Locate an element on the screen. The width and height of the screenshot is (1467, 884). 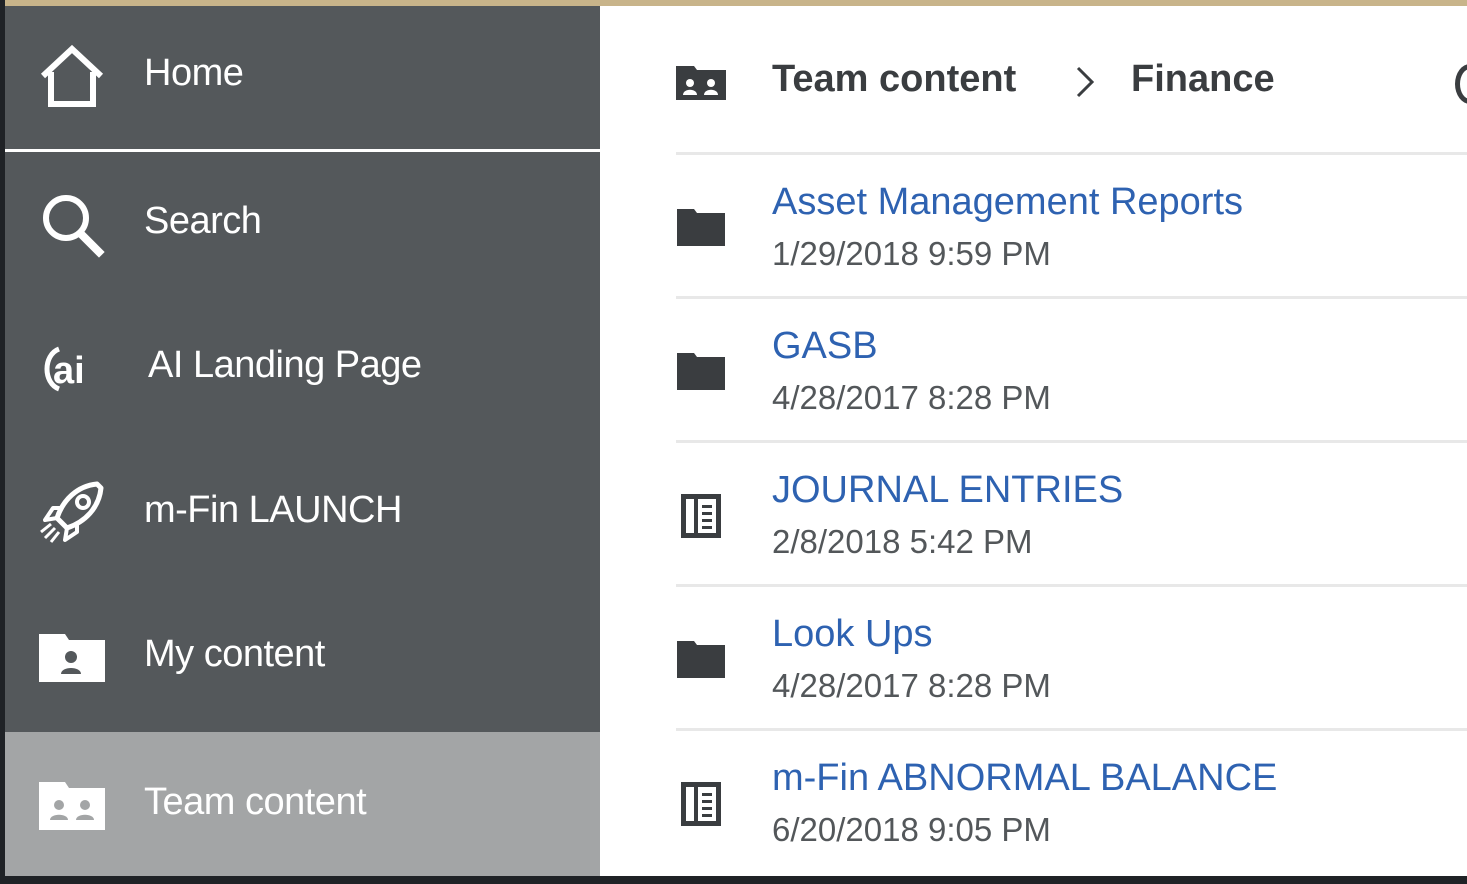
my-content-folder-icon is located at coordinates (72, 655).